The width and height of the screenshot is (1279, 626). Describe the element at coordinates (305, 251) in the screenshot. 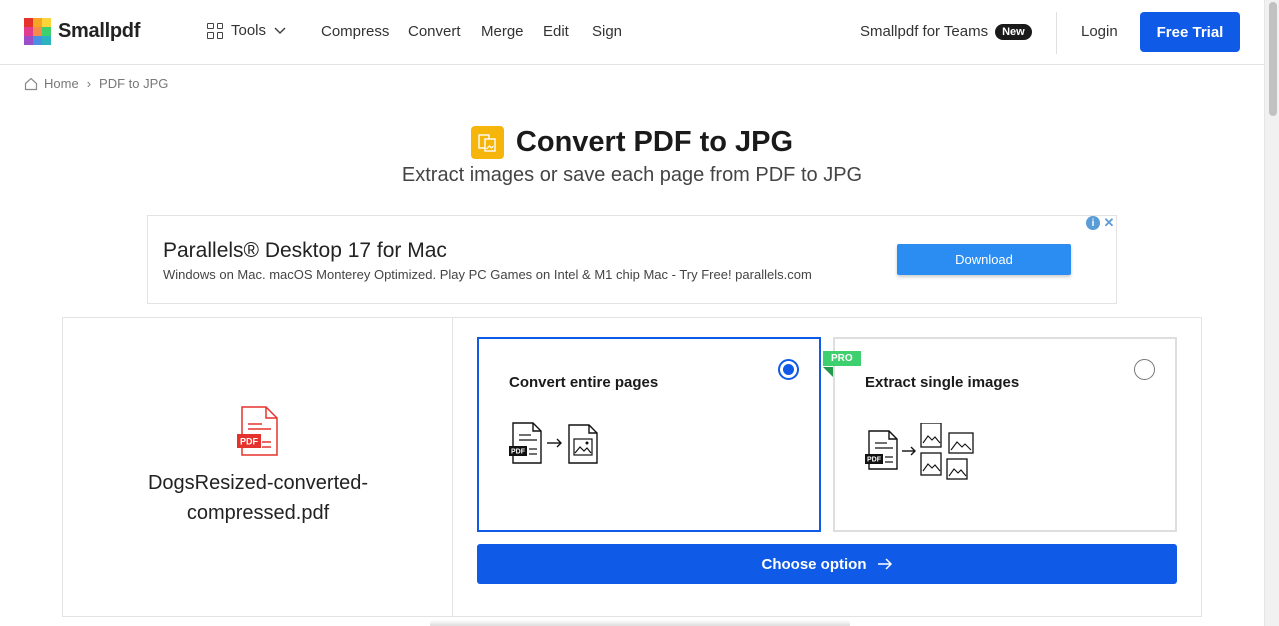

I see `ad-title: Parallels® Desktop 17 for Mac` at that location.